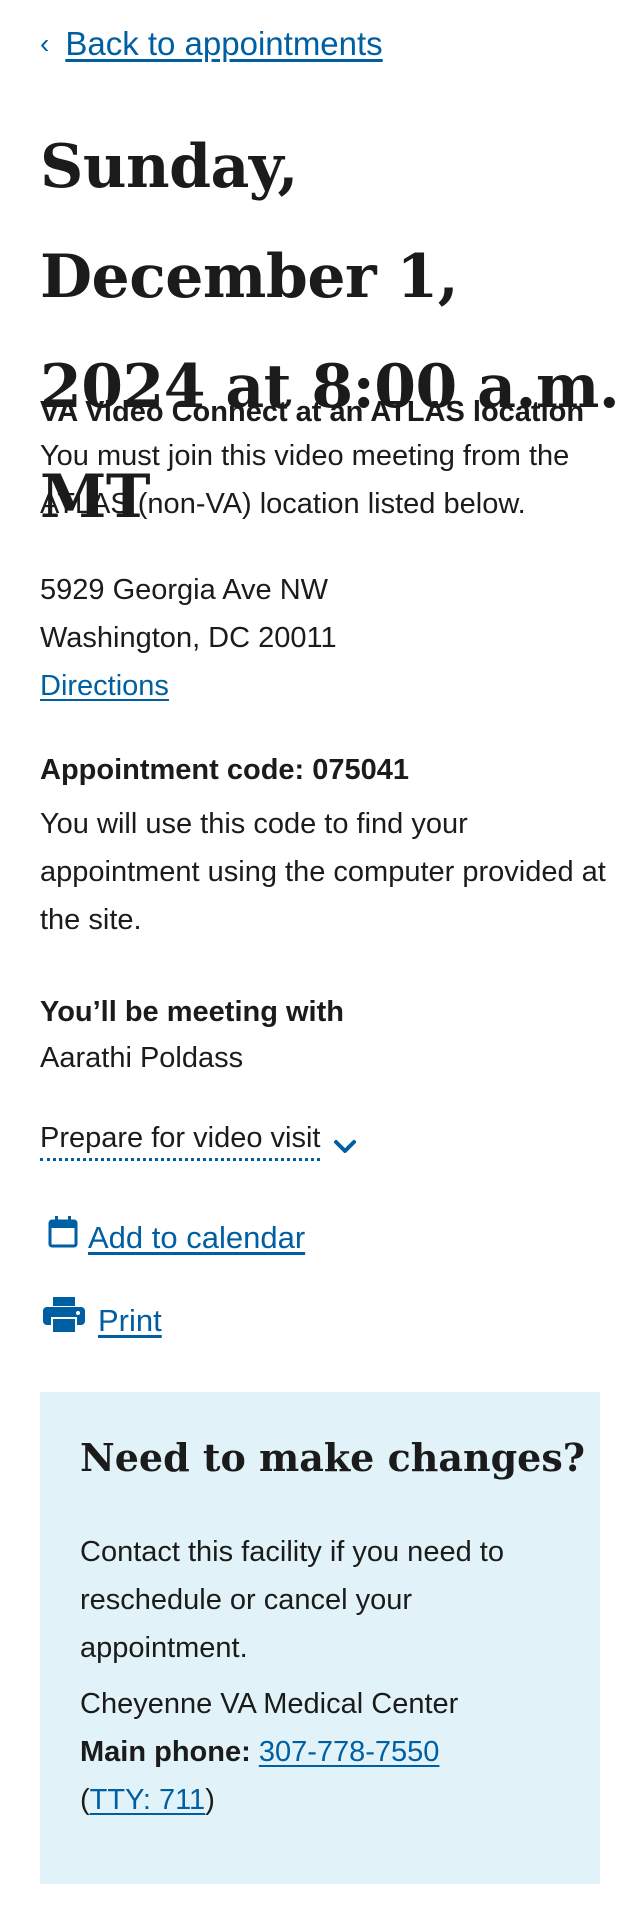 This screenshot has height=1917, width=640. What do you see at coordinates (180, 1139) in the screenshot?
I see `prepare-for-video-visit-label: Prepare for video visit` at bounding box center [180, 1139].